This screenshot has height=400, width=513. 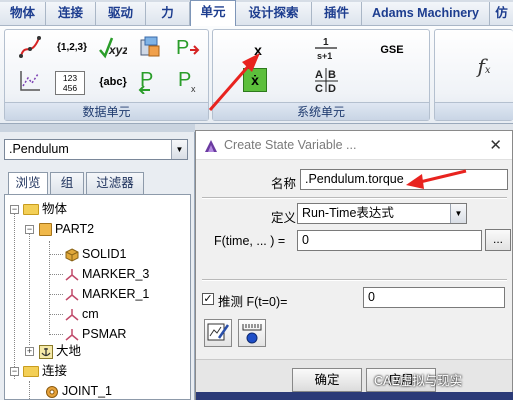 What do you see at coordinates (28, 183) in the screenshot?
I see `subtab-browse: 浏览` at bounding box center [28, 183].